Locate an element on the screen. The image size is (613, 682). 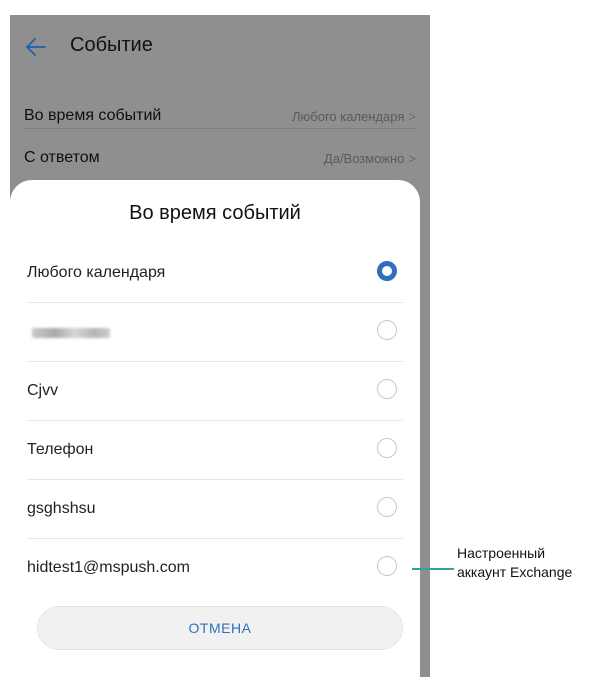
callout-annotation: Настроенный аккаунт Exchange is located at coordinates (514, 563).